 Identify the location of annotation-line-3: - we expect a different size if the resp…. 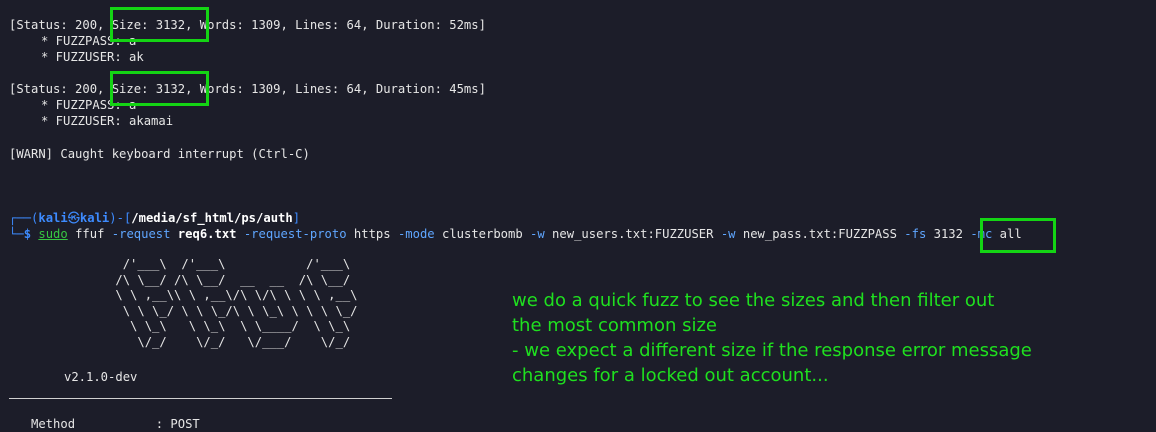
(772, 350).